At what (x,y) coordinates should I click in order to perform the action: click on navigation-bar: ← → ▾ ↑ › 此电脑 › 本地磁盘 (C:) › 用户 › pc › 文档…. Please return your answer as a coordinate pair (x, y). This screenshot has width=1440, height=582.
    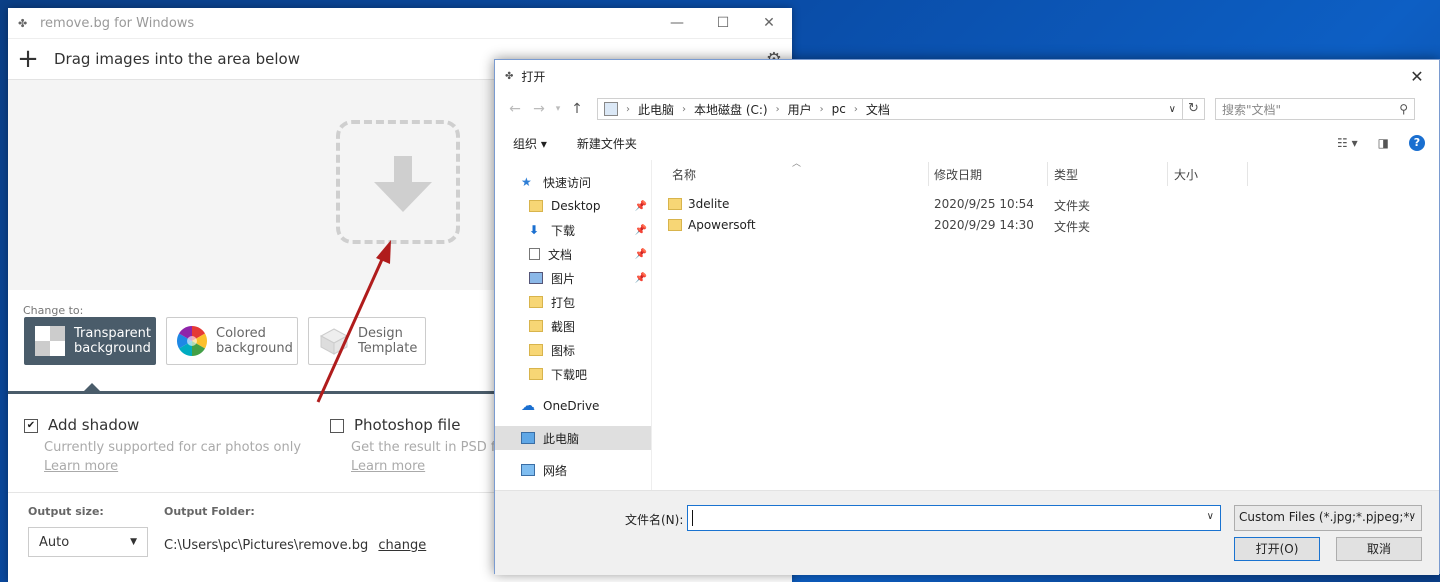
    Looking at the image, I should click on (967, 109).